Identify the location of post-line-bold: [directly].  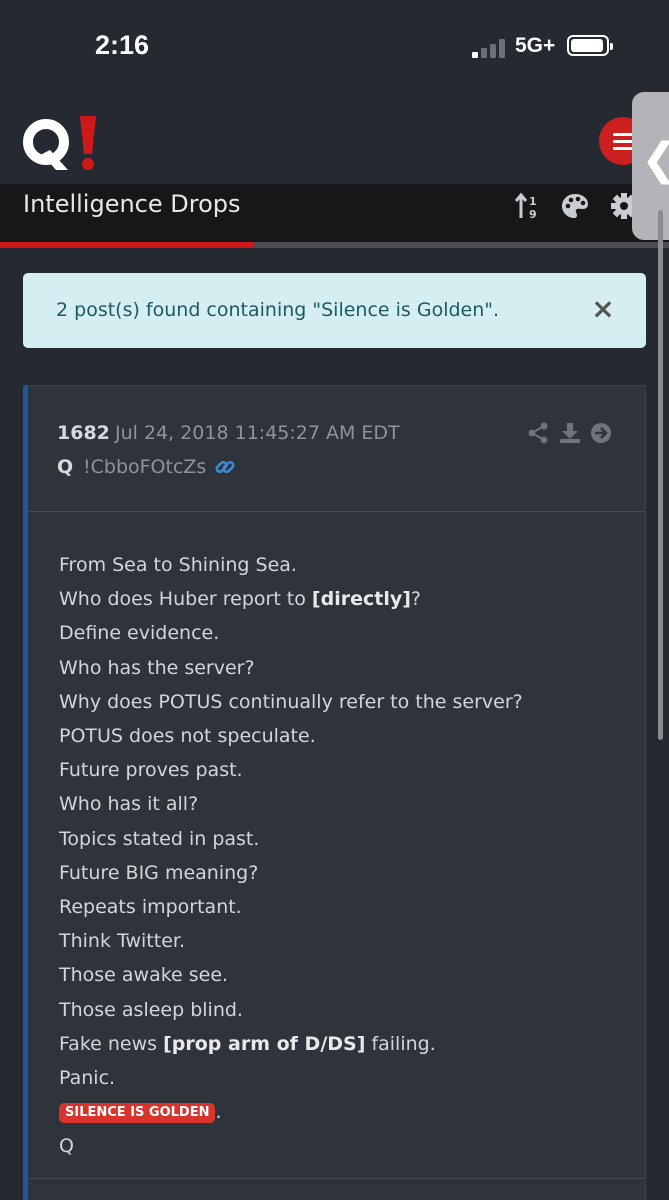
(361, 599).